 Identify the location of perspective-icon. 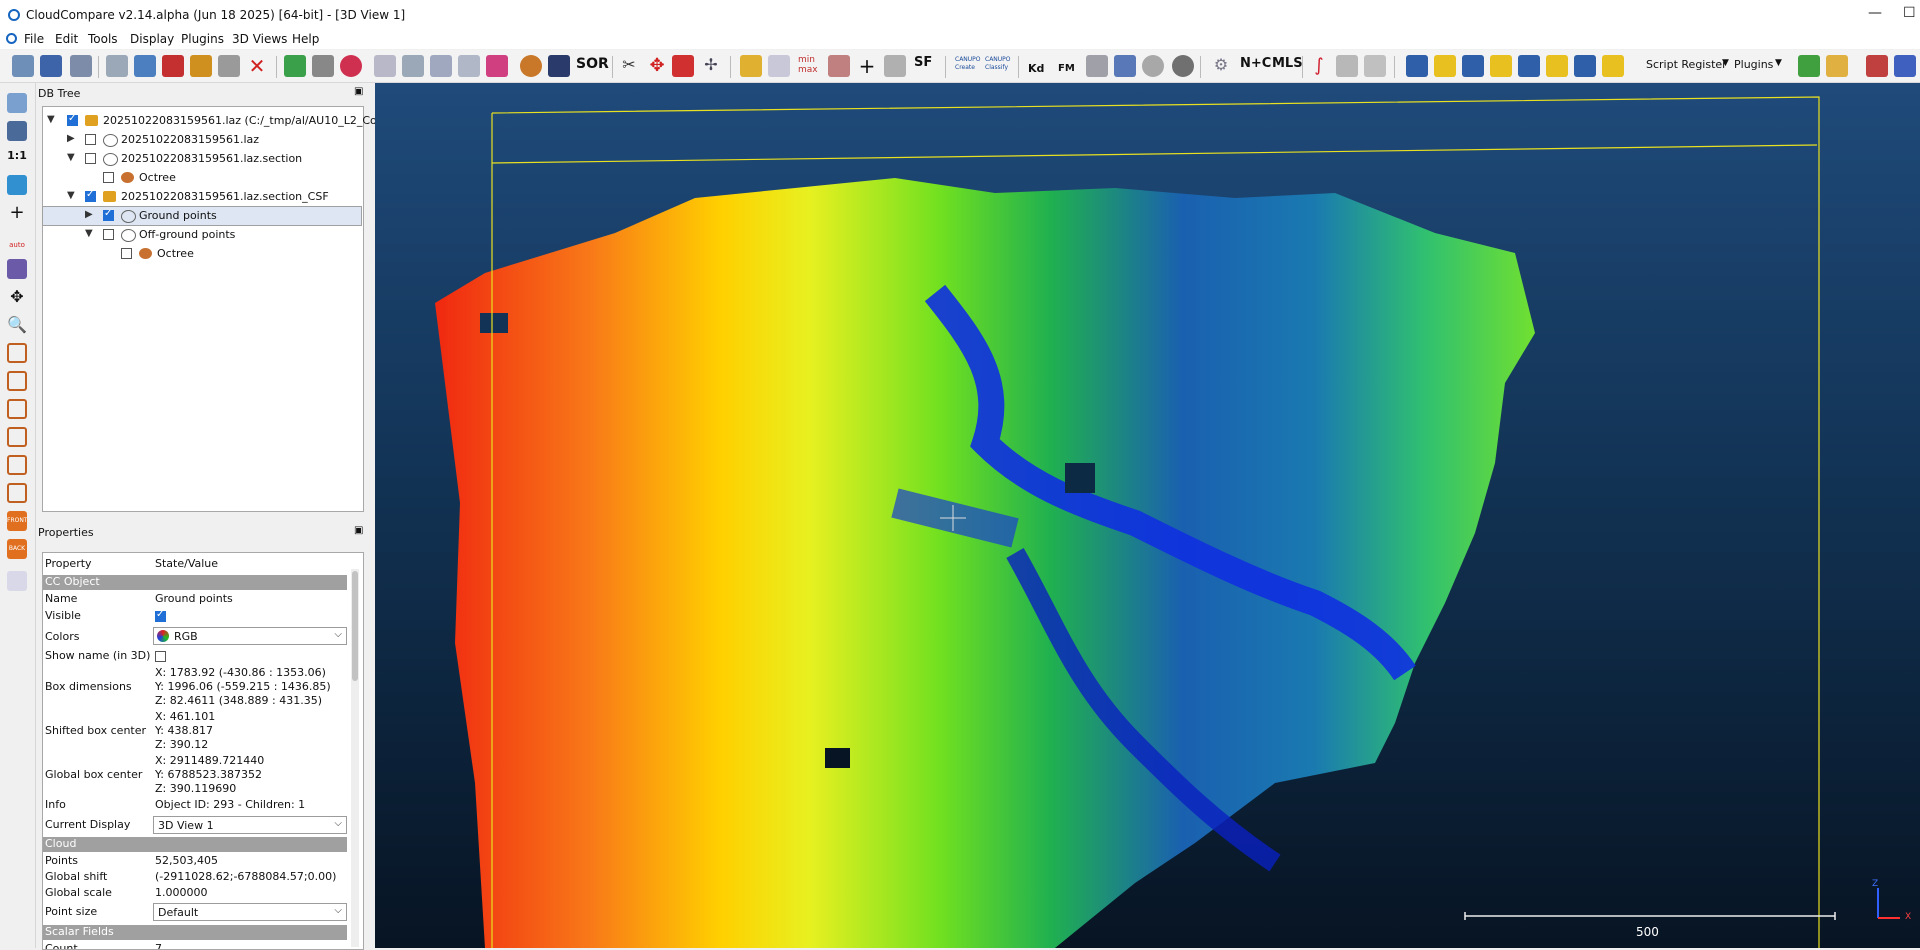
(17, 269).